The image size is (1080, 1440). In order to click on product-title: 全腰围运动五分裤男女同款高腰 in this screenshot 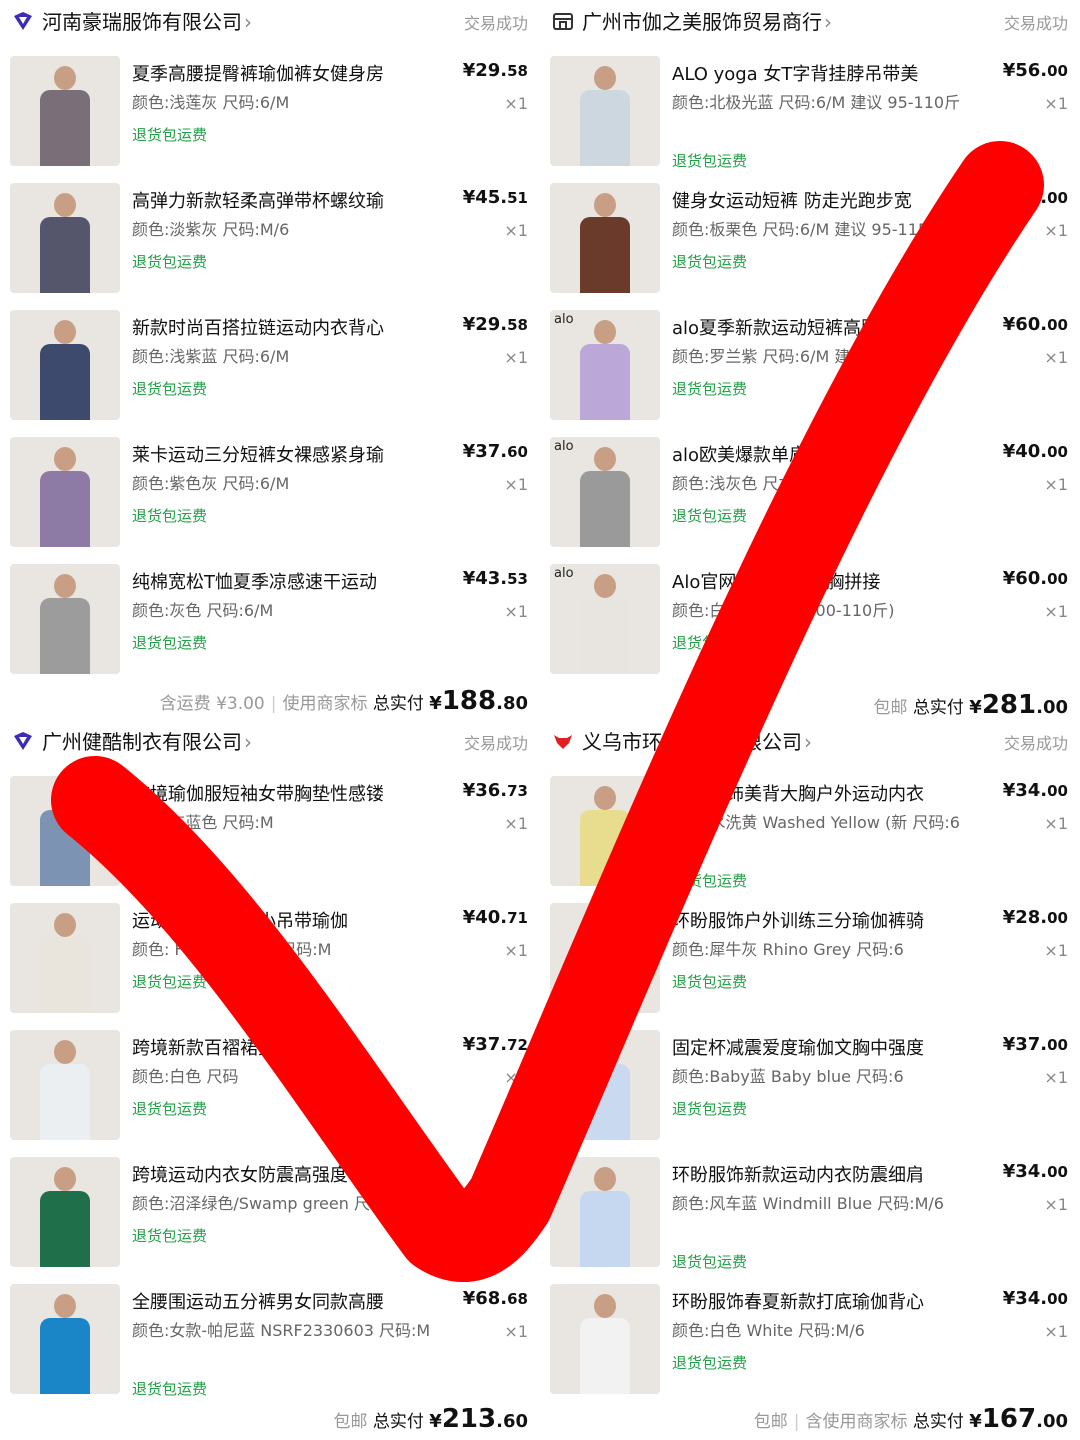, I will do `click(282, 1301)`.